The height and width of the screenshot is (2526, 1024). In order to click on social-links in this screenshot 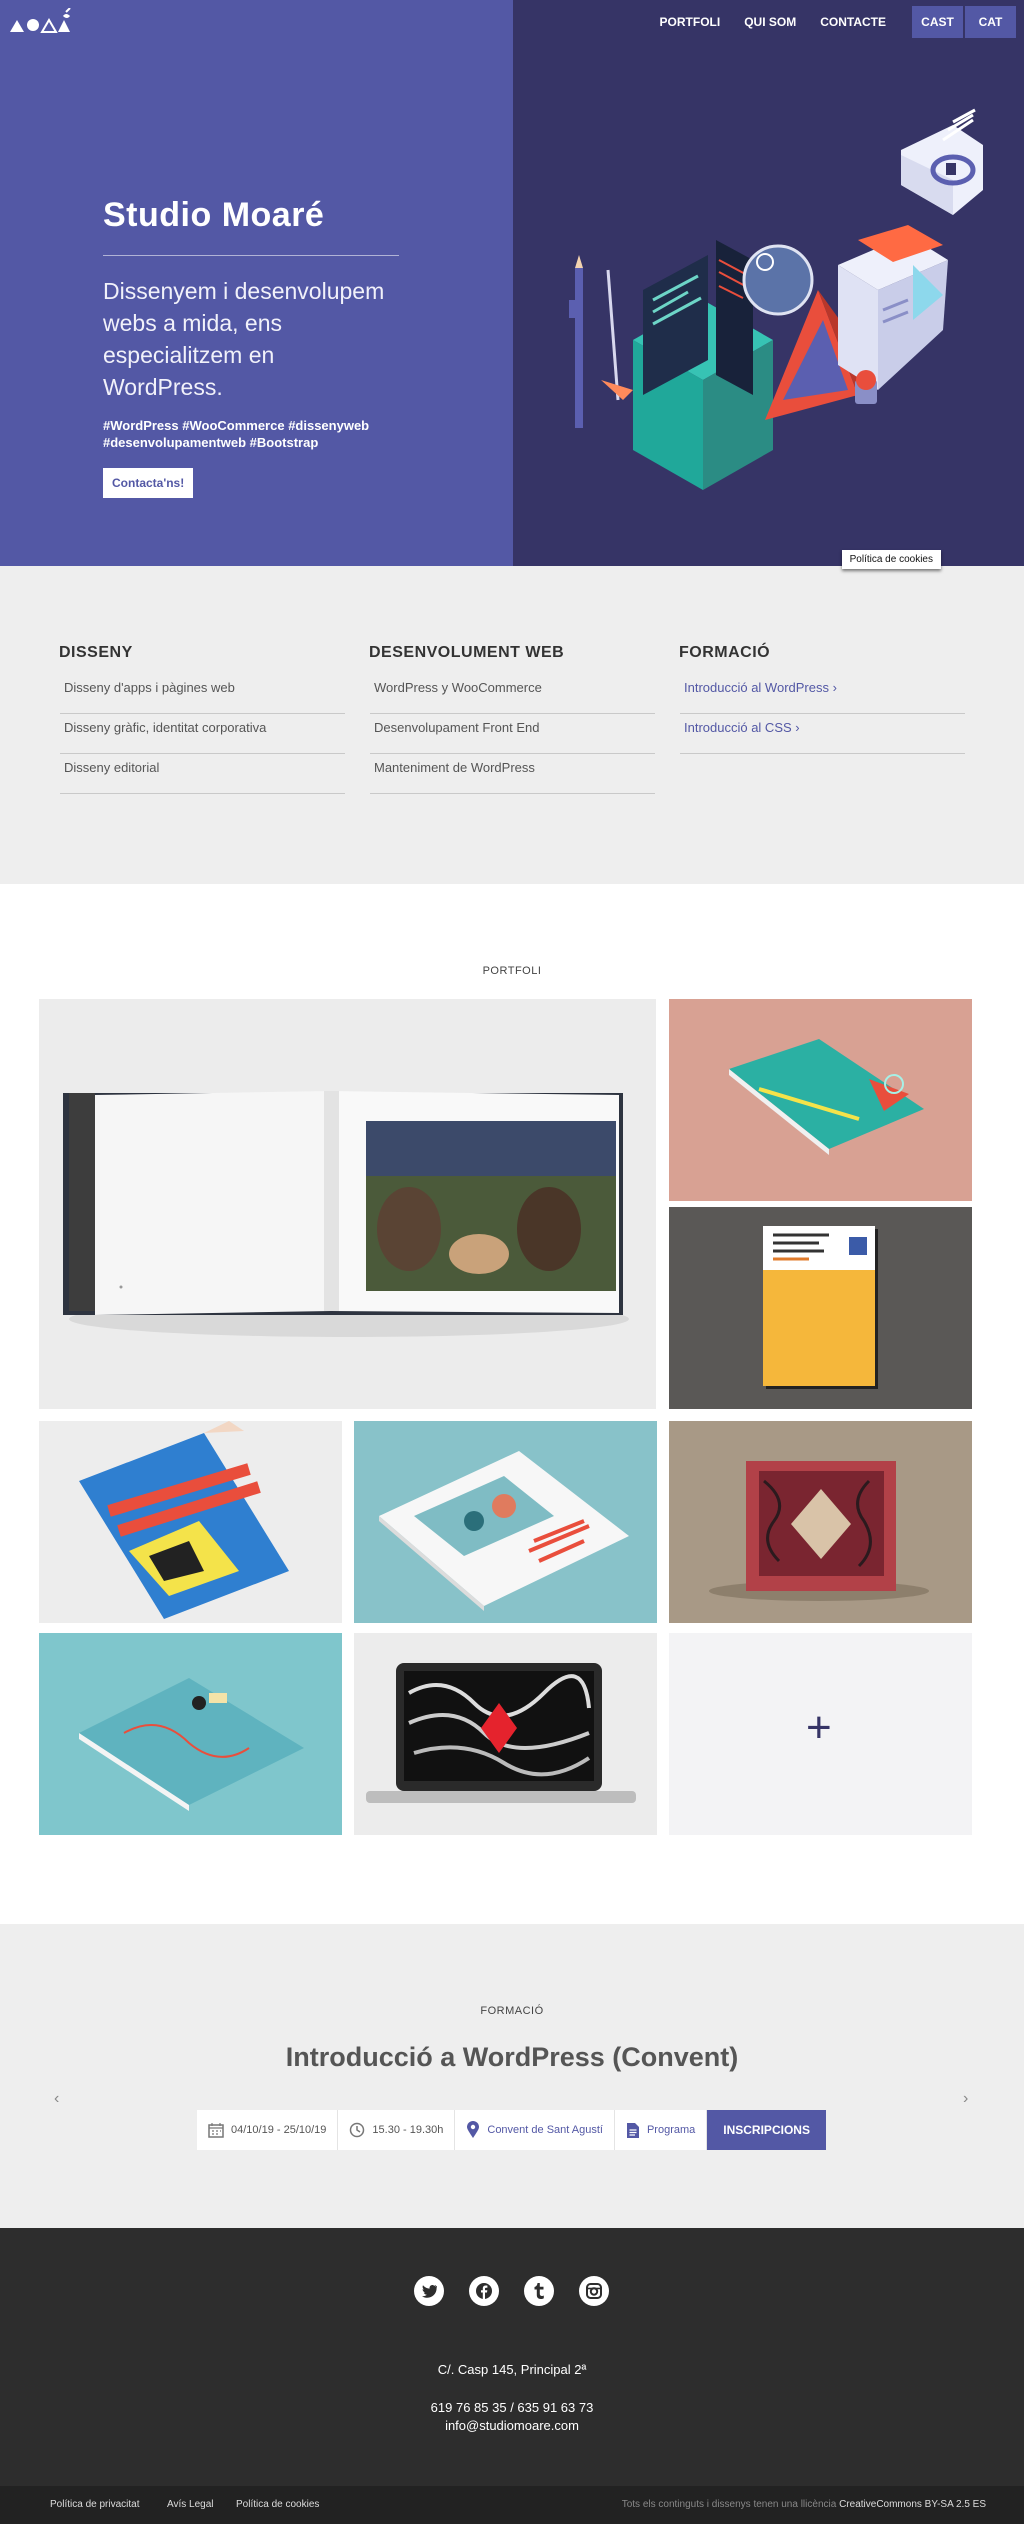, I will do `click(524, 2291)`.